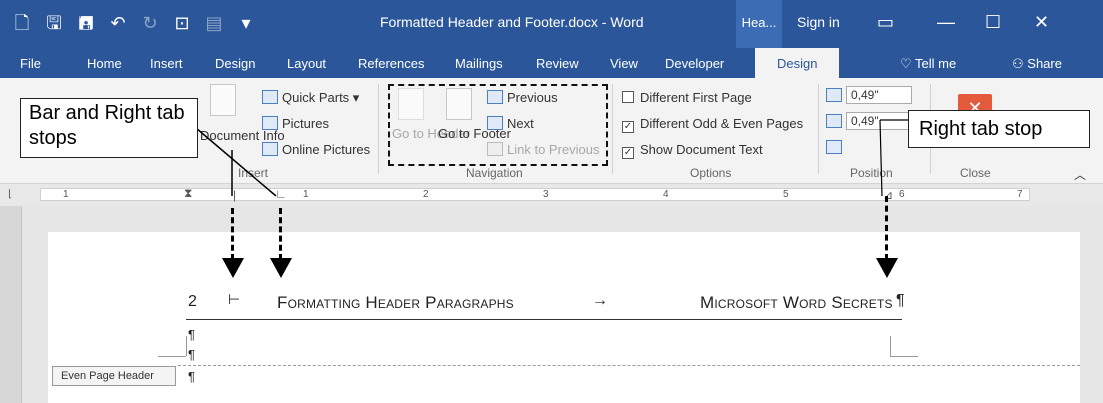 The height and width of the screenshot is (403, 1103). I want to click on callout-pointer-lines, so click(551, 158).